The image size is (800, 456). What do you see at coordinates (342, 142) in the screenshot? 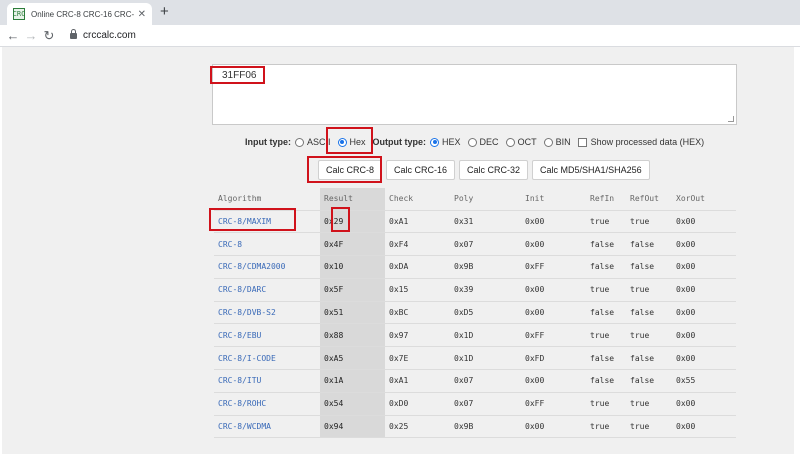
I see `input-hex-radio` at bounding box center [342, 142].